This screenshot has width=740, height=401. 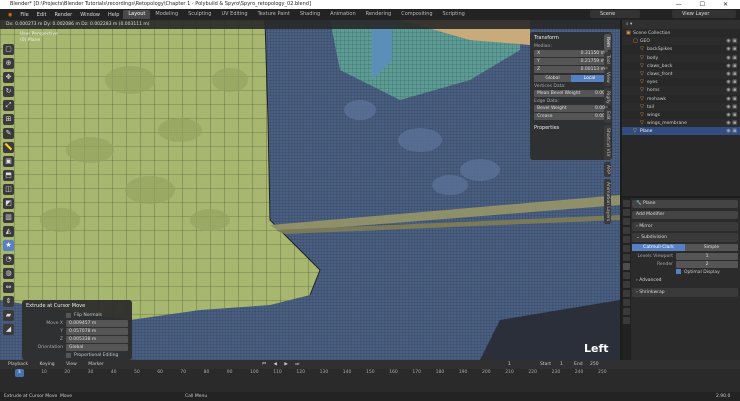 What do you see at coordinates (681, 57) in the screenshot?
I see `outliner-row: ▽ body ◉ ▣` at bounding box center [681, 57].